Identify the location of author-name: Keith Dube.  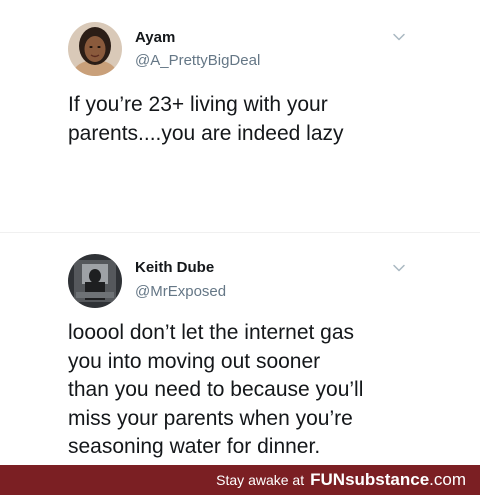
(174, 267).